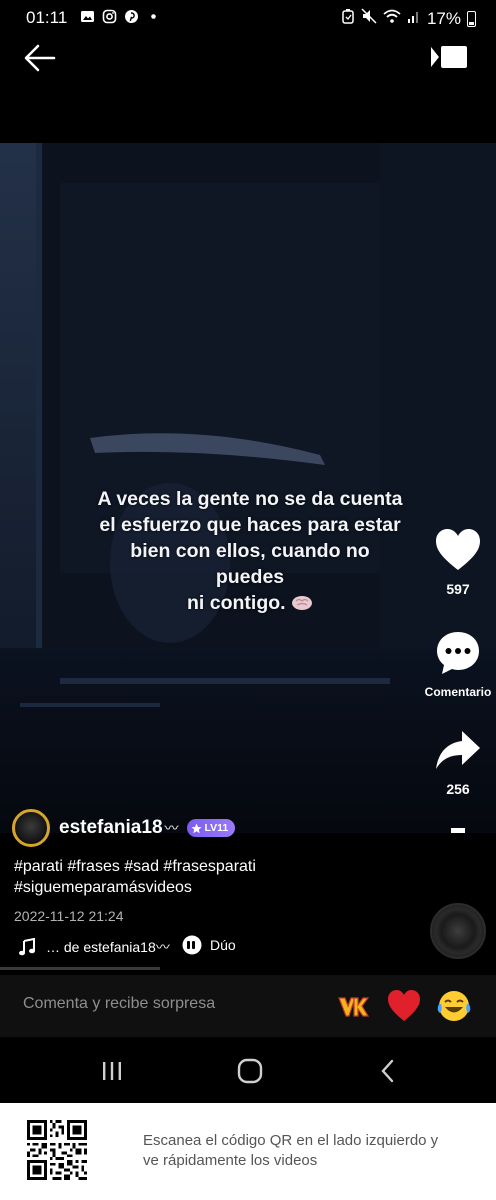 Image resolution: width=496 pixels, height=1200 pixels. Describe the element at coordinates (248, 89) in the screenshot. I see `top-bar` at that location.